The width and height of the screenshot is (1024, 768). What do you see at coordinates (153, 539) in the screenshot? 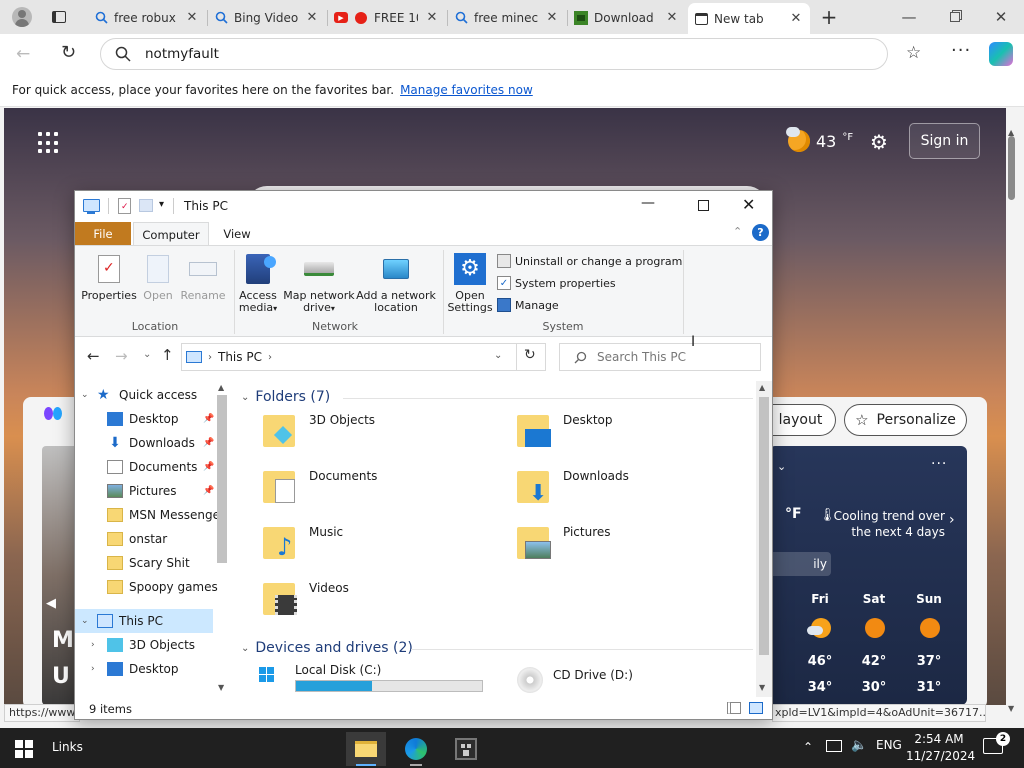
I see `nav-item-onstar: onstar` at bounding box center [153, 539].